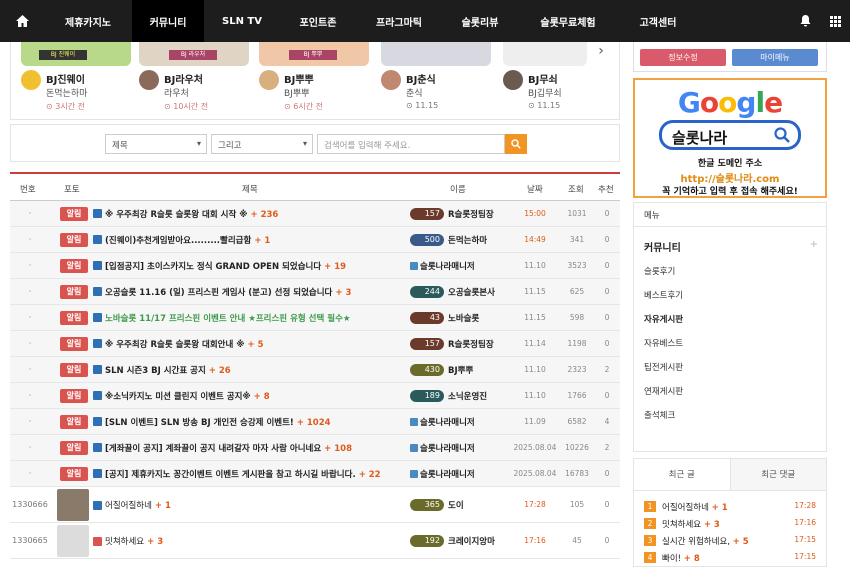  I want to click on search-icon, so click(782, 135).